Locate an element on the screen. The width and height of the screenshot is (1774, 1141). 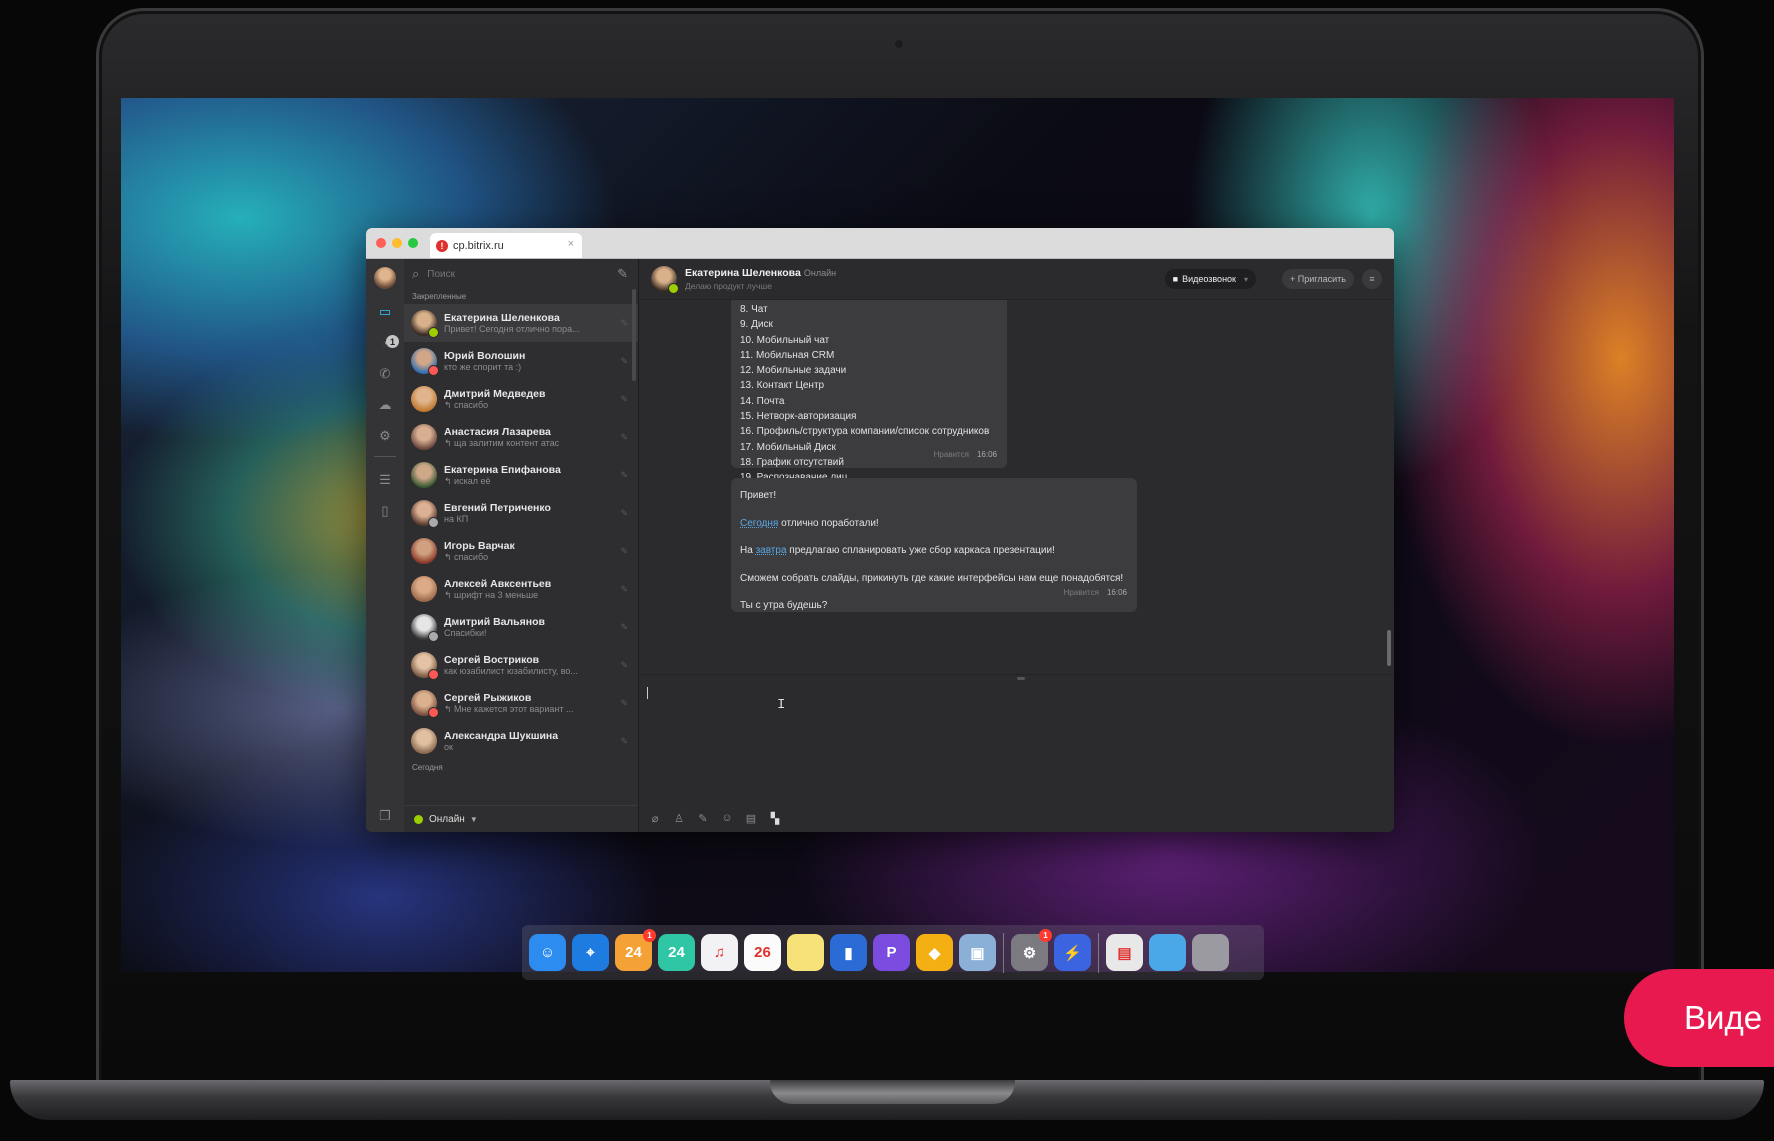
chevron-down-icon: ▾ is located at coordinates (1246, 279).